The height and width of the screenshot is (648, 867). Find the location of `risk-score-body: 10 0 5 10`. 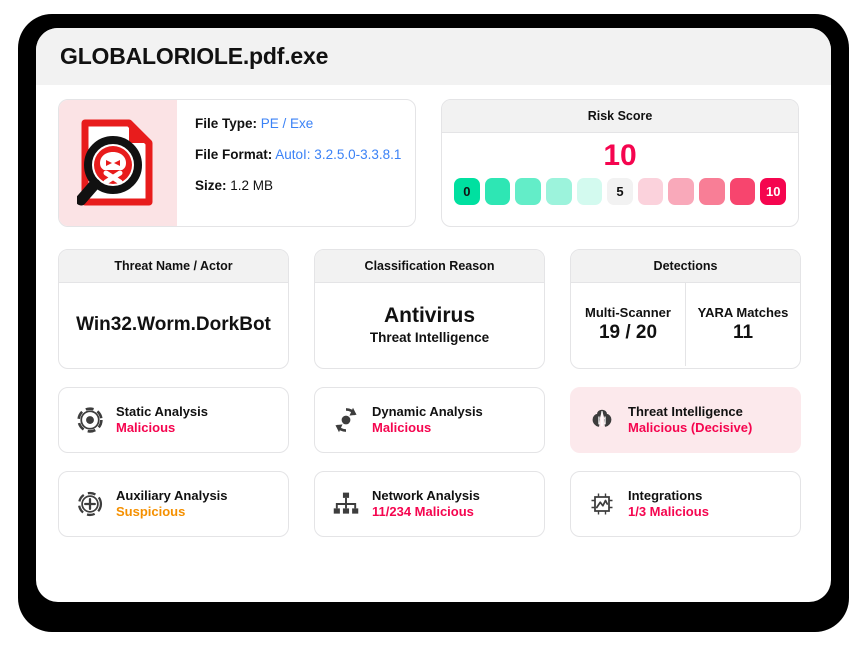

risk-score-body: 10 0 5 10 is located at coordinates (620, 169).